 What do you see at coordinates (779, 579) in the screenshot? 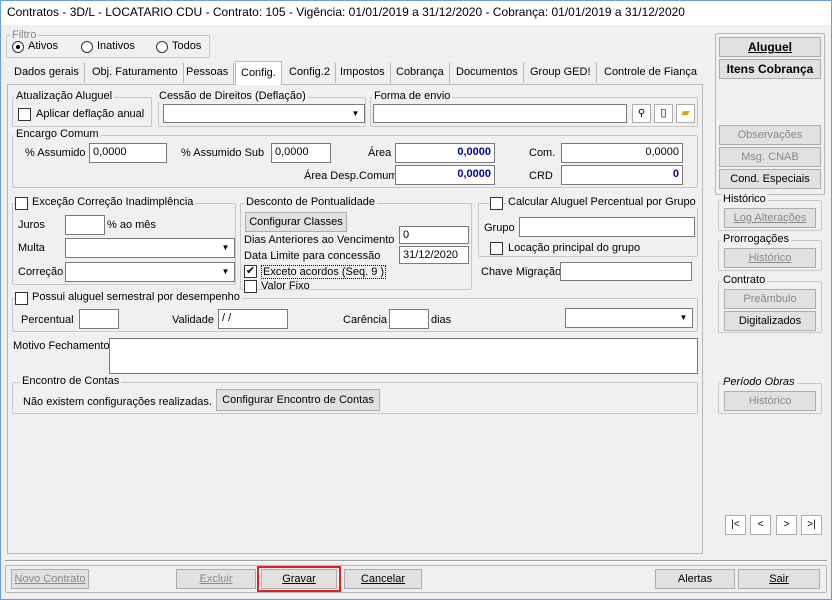
I see `sair-button: Sair` at bounding box center [779, 579].